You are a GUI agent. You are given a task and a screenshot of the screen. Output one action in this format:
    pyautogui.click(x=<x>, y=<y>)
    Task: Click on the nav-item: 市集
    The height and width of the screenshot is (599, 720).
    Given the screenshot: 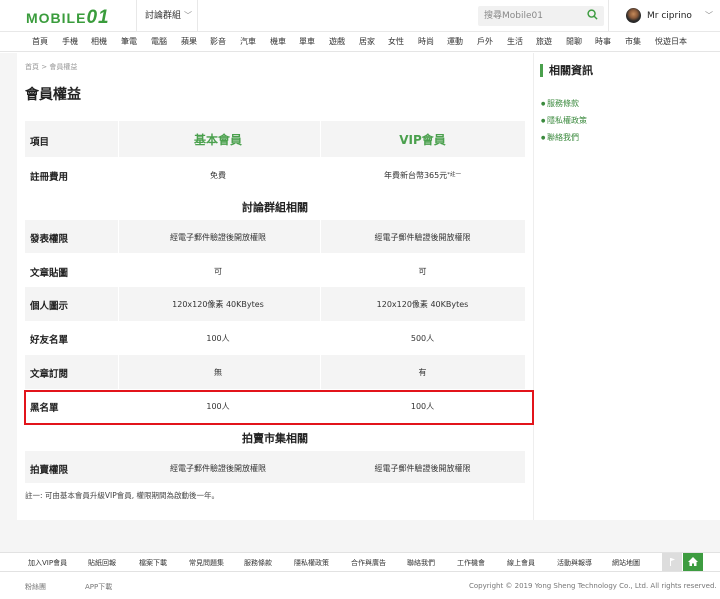 What is the action you would take?
    pyautogui.click(x=633, y=42)
    